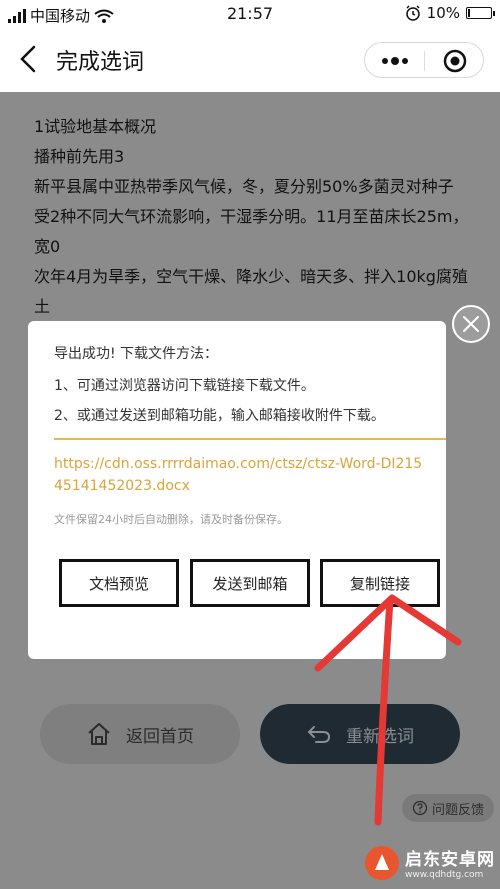 This screenshot has width=500, height=889. What do you see at coordinates (251, 231) in the screenshot?
I see `article-line: 受2种不同大气环流影响，干湿季分明。11月至苗床长25m，宽0` at bounding box center [251, 231].